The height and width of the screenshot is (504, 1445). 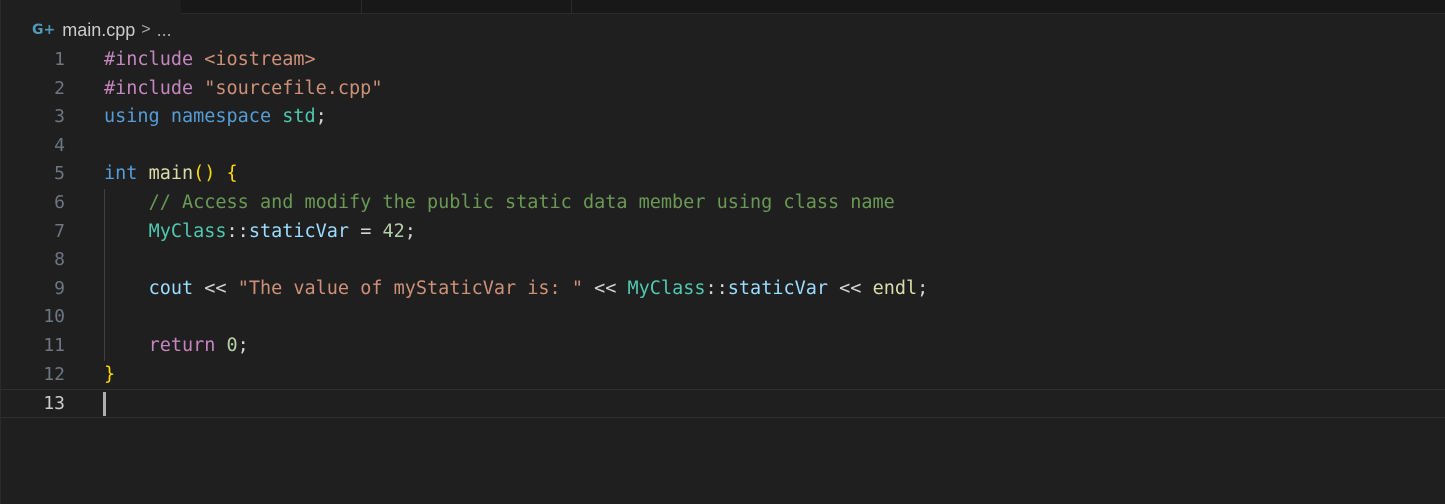 What do you see at coordinates (59, 88) in the screenshot?
I see `line-number: 2` at bounding box center [59, 88].